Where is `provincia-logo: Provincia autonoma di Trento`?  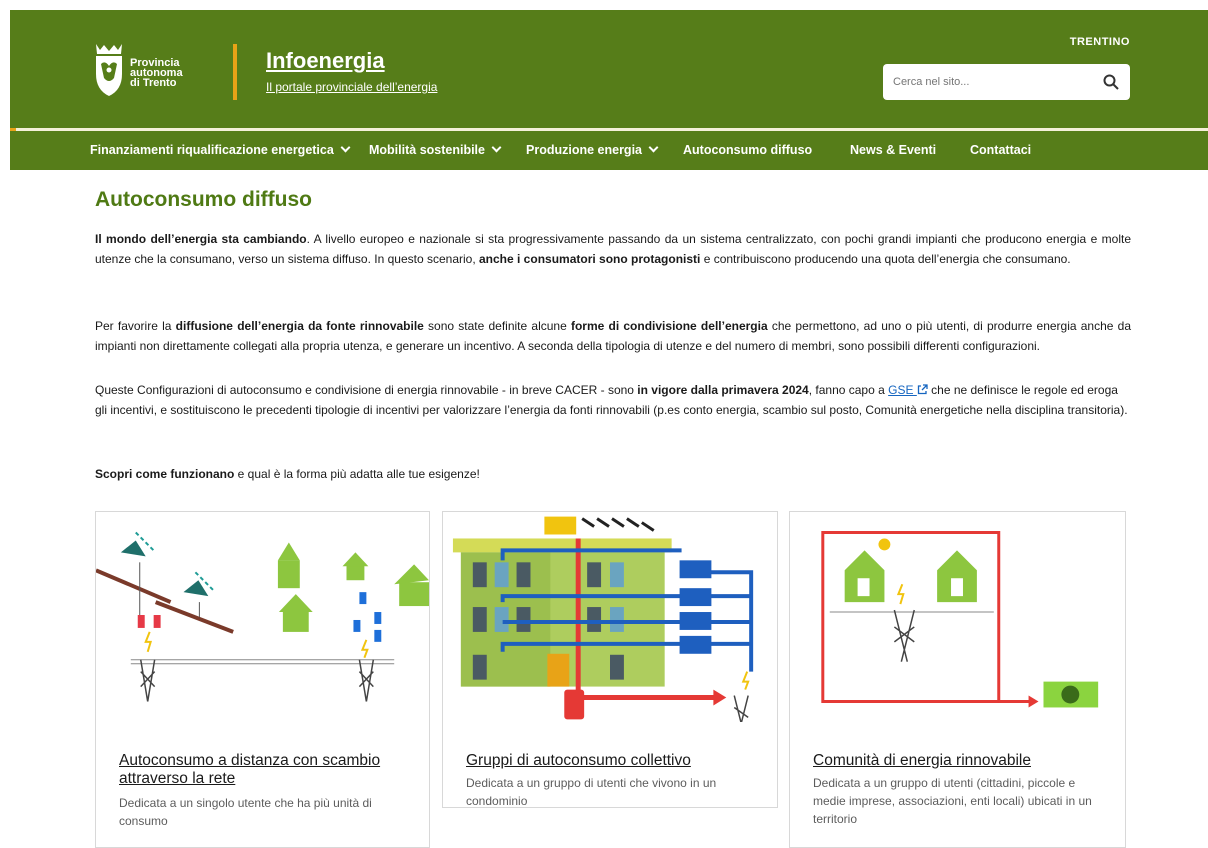
provincia-logo: Provincia autonoma di Trento is located at coordinates (152, 70).